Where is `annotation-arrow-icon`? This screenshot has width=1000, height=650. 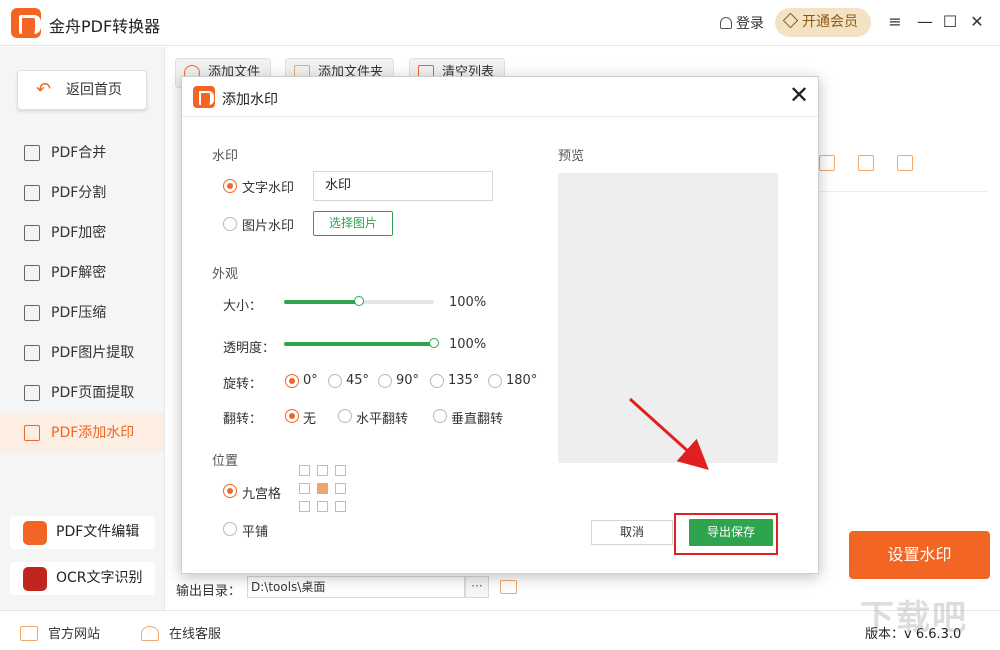
annotation-arrow-icon is located at coordinates (668, 434).